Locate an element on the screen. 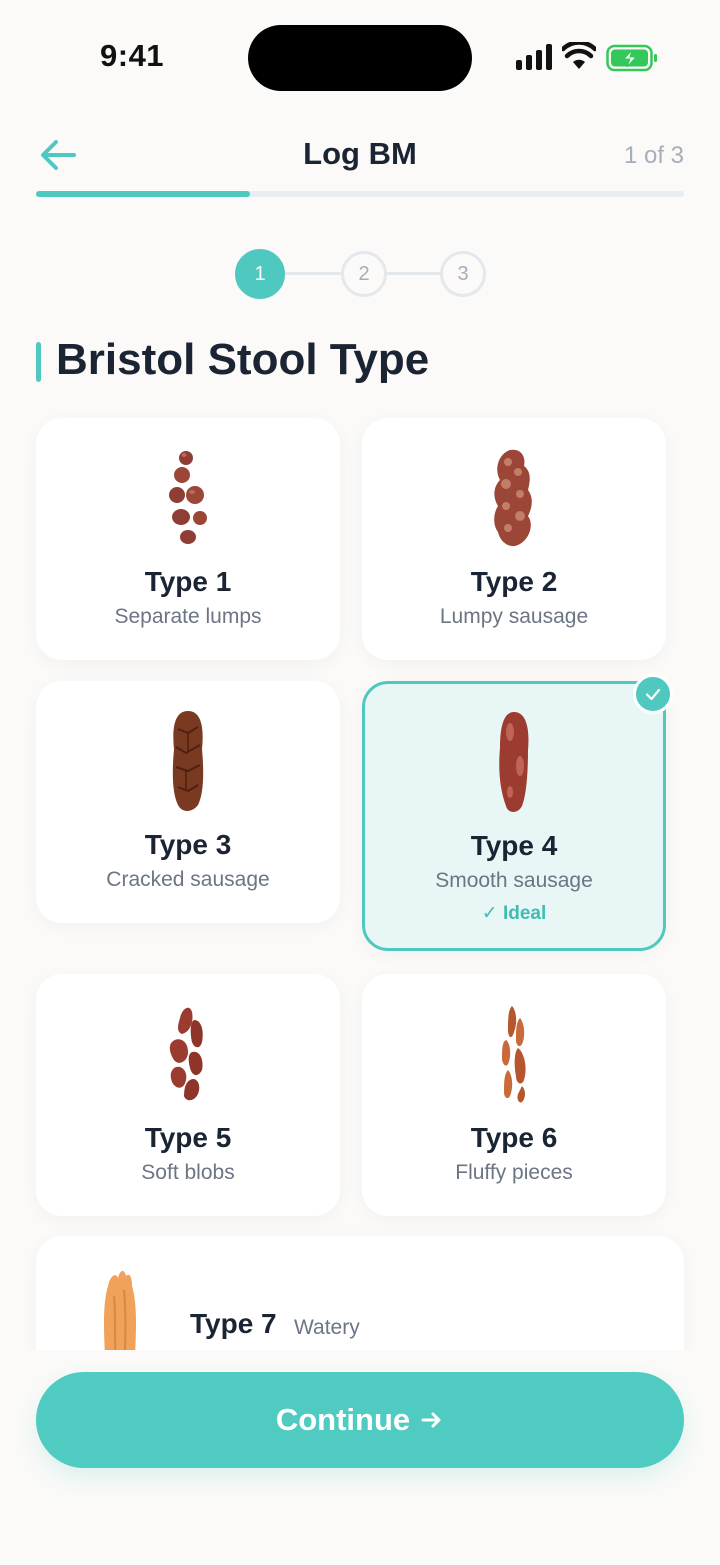  stepper: 1 2 3 is located at coordinates (360, 274).